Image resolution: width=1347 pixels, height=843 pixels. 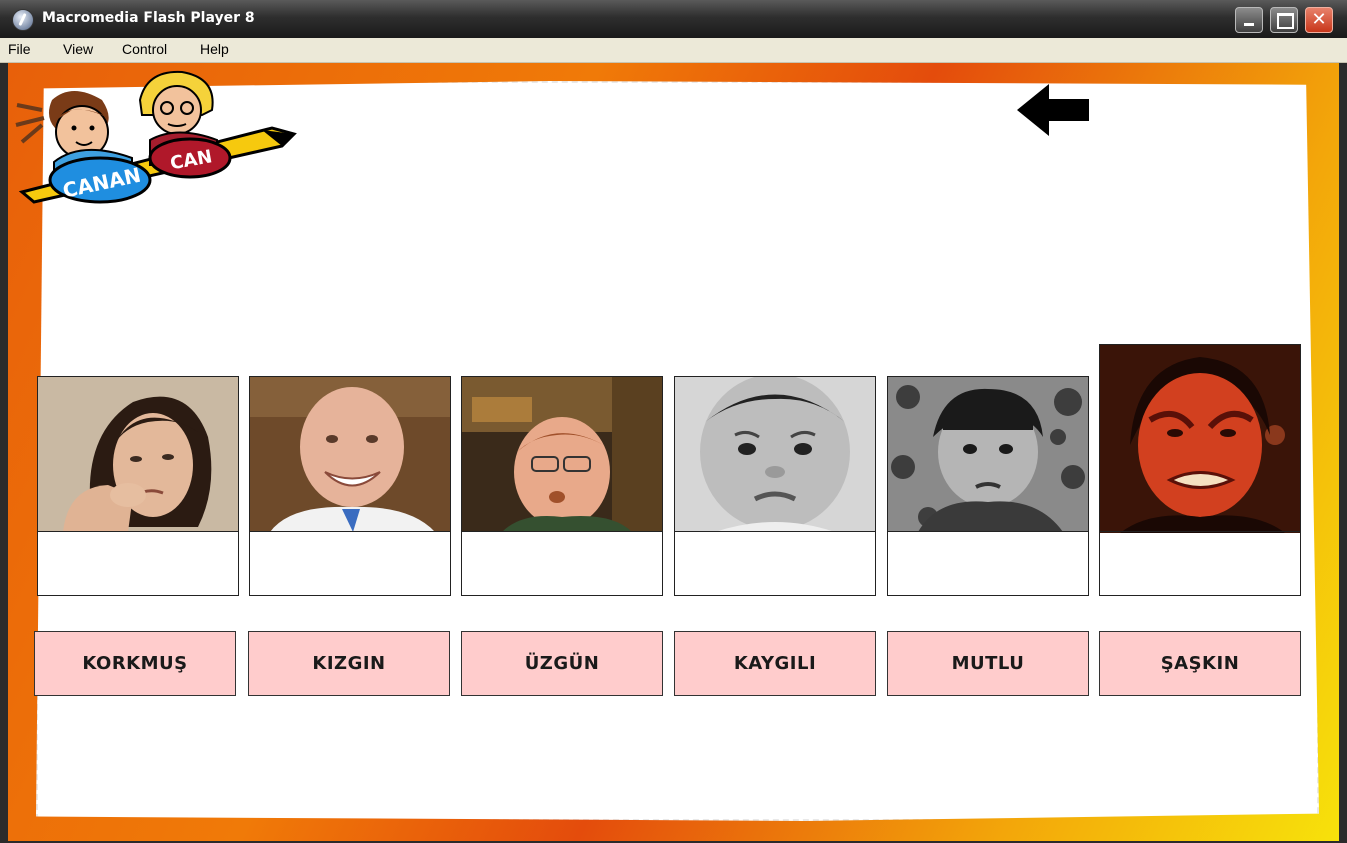 What do you see at coordinates (988, 663) in the screenshot?
I see `word-button-mutlu: MUTLU` at bounding box center [988, 663].